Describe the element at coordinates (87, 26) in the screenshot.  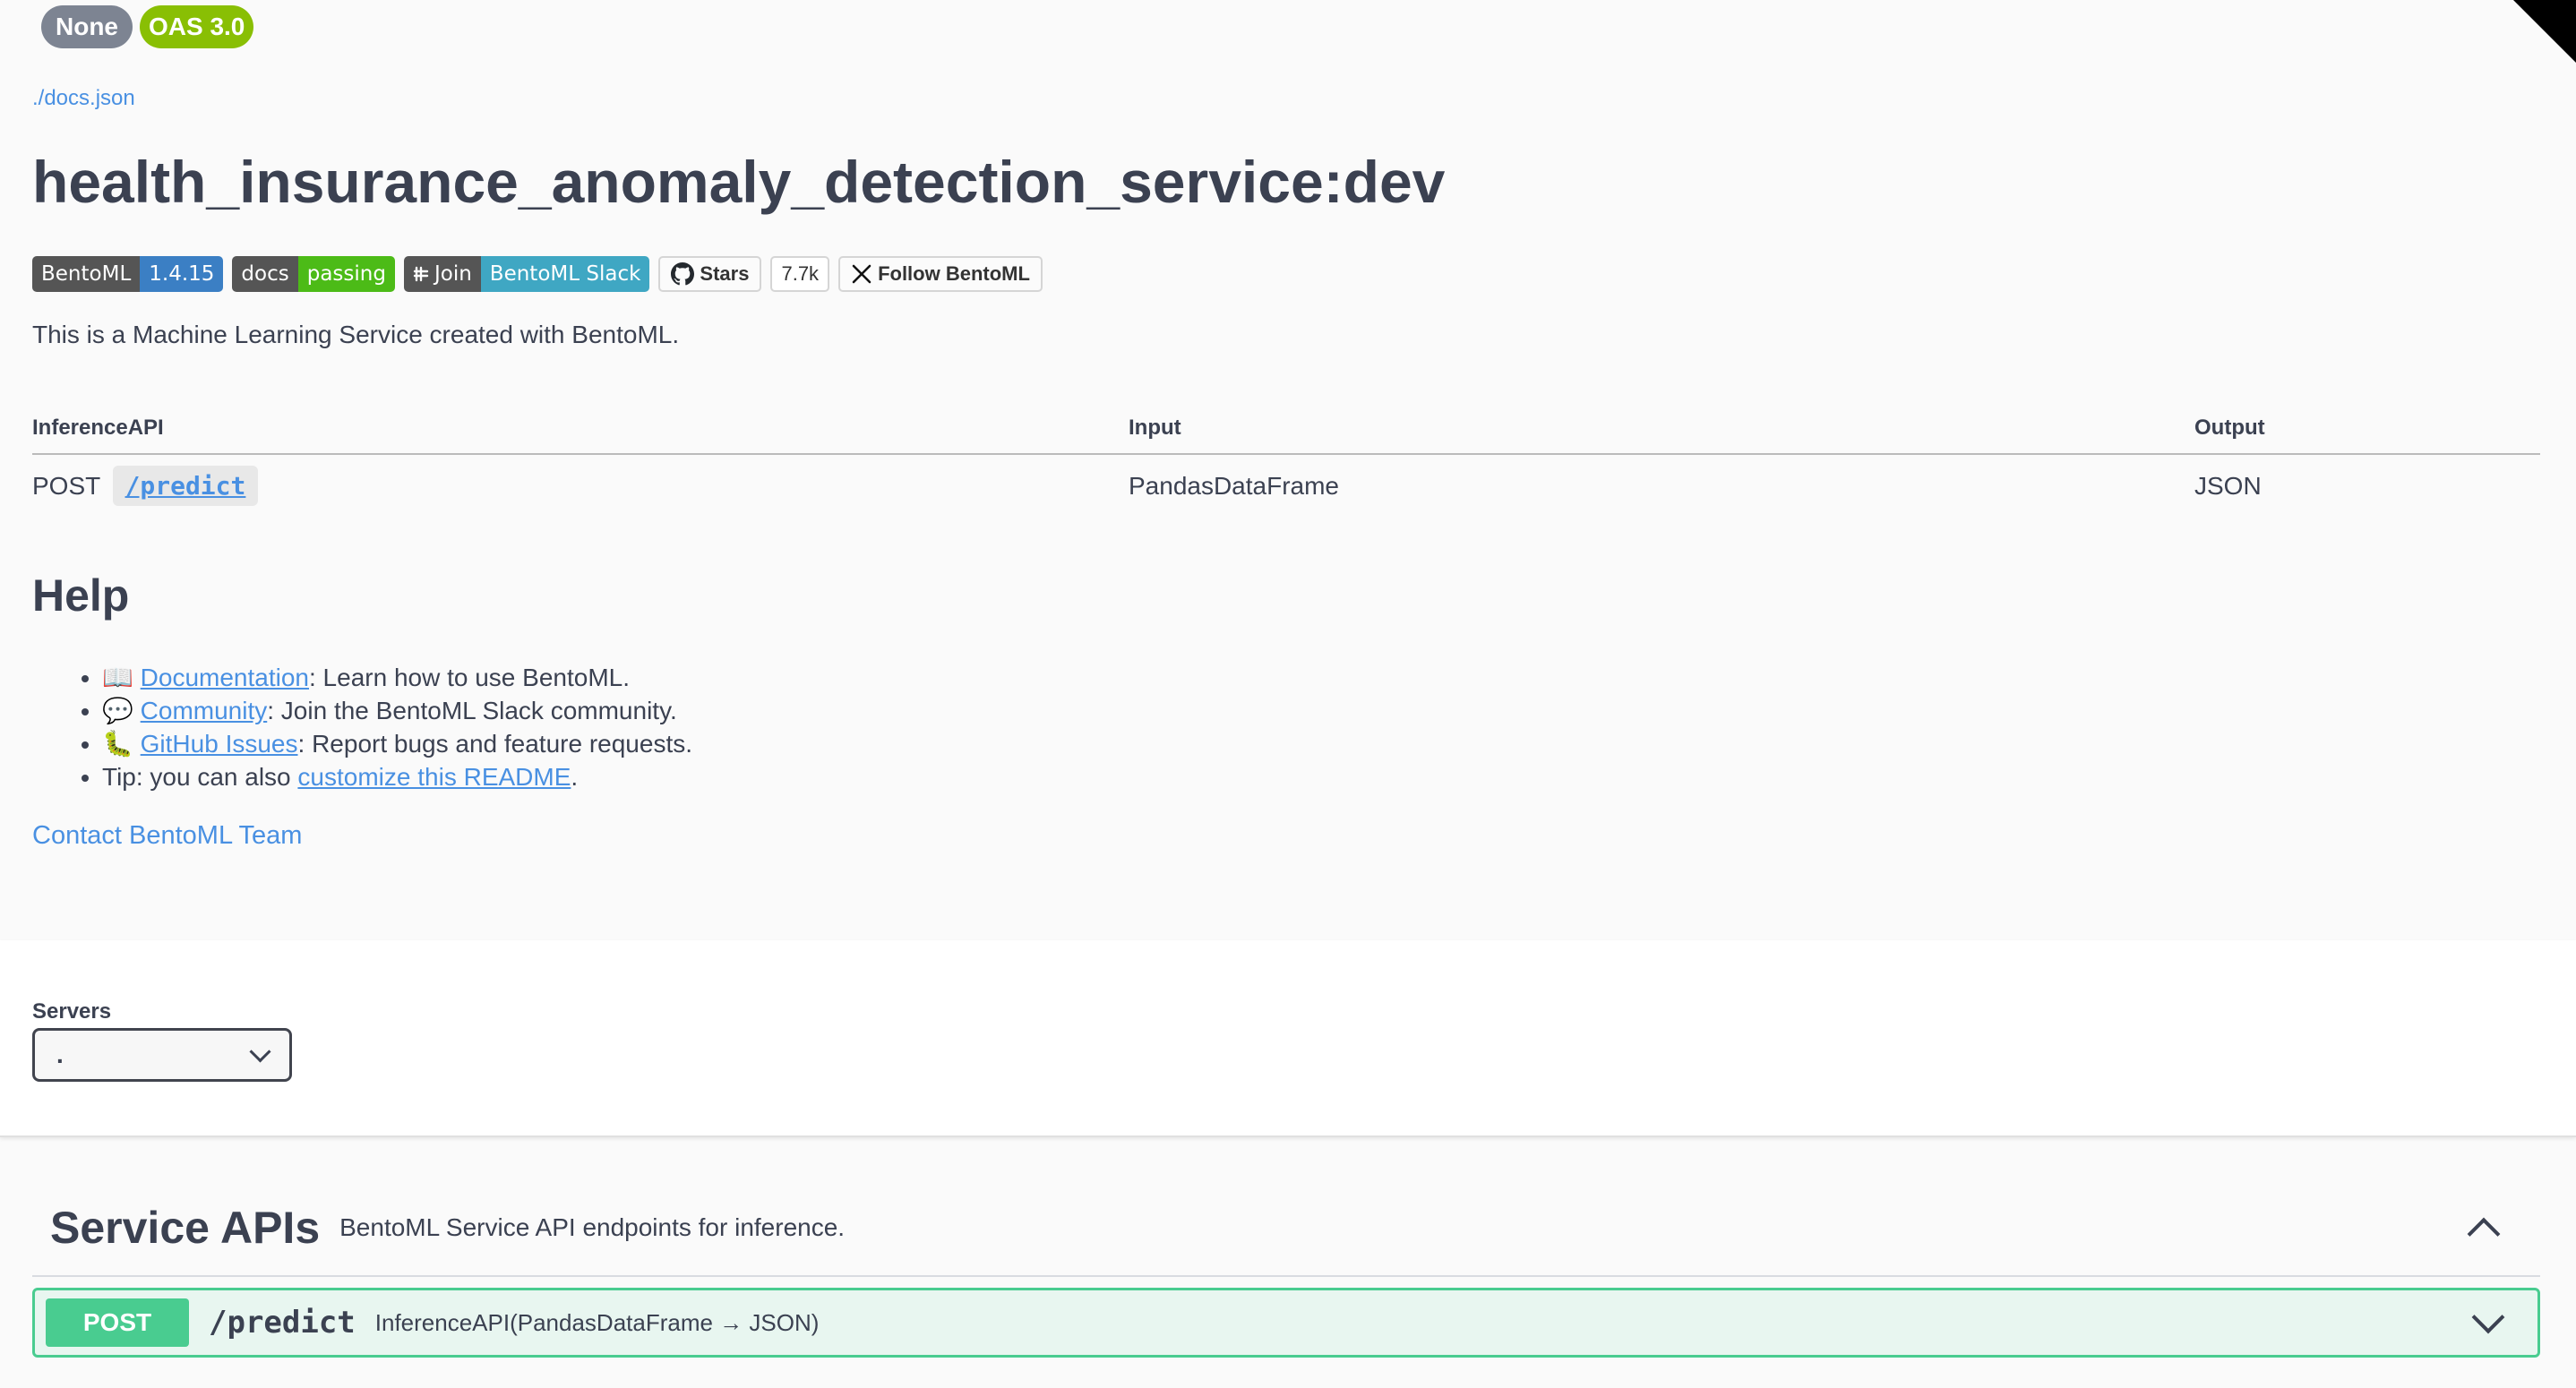
I see `version-badge: None` at that location.